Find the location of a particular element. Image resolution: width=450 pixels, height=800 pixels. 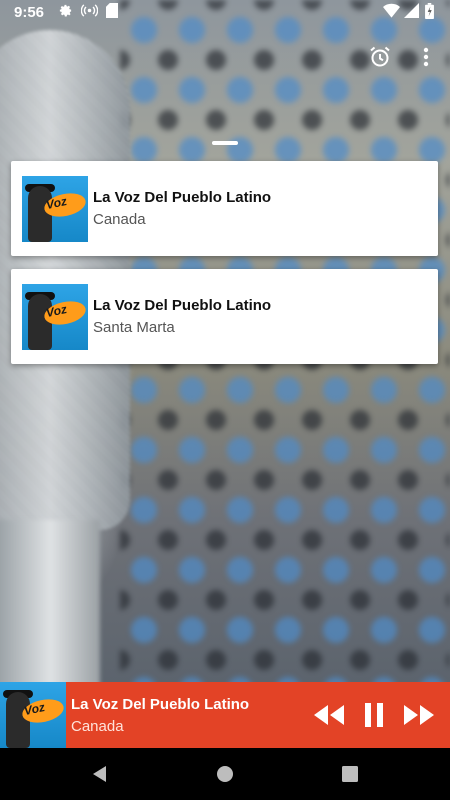

recents-button is located at coordinates (350, 774).